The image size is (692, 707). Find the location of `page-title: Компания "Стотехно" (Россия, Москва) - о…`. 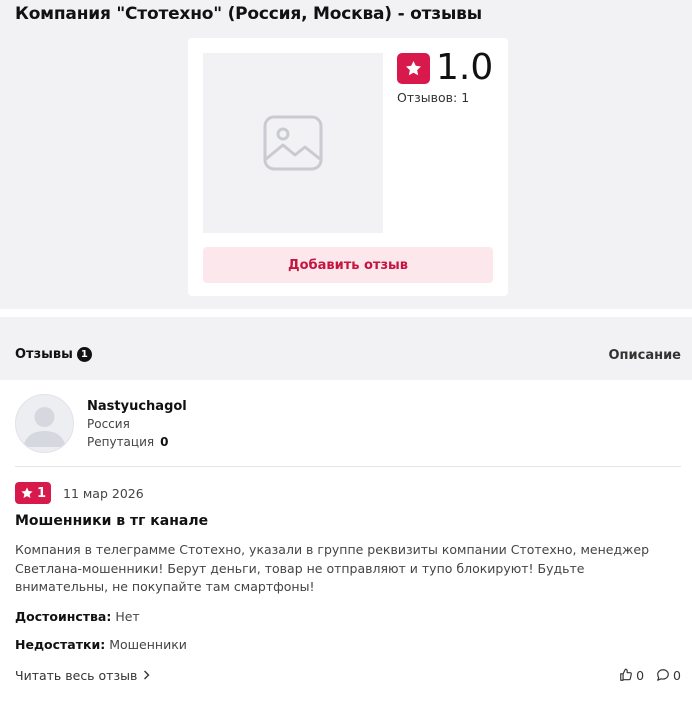

page-title: Компания "Стотехно" (Россия, Москва) - о… is located at coordinates (248, 14).